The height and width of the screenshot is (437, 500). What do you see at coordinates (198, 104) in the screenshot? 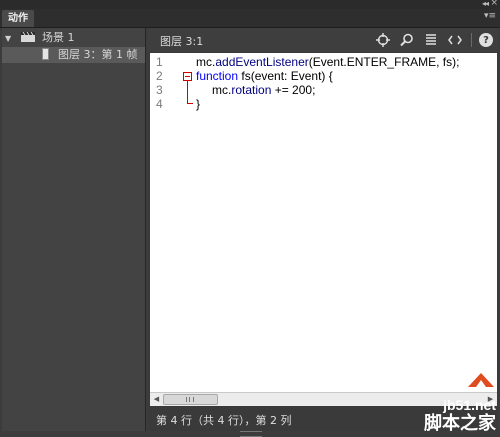
I see `code-line-4: }` at bounding box center [198, 104].